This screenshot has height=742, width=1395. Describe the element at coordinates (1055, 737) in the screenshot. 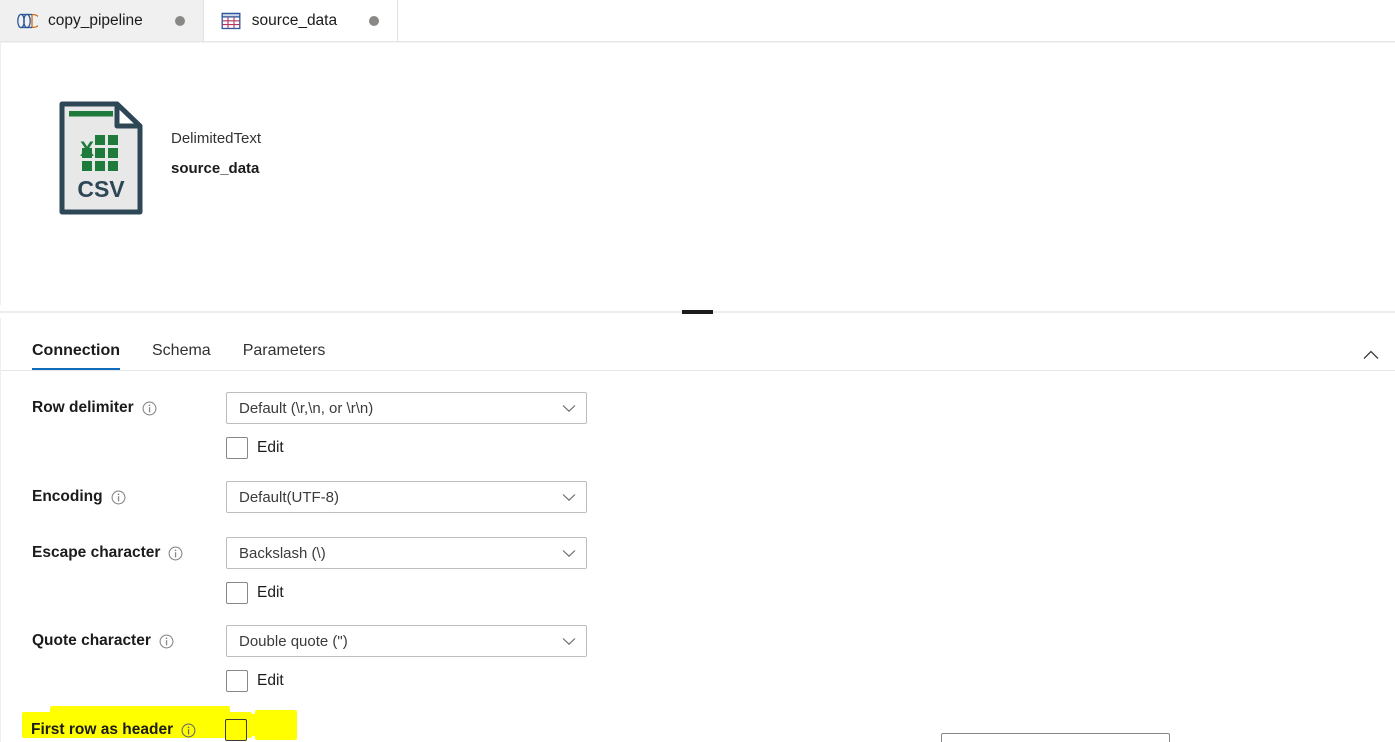

I see `partial-text-input` at that location.